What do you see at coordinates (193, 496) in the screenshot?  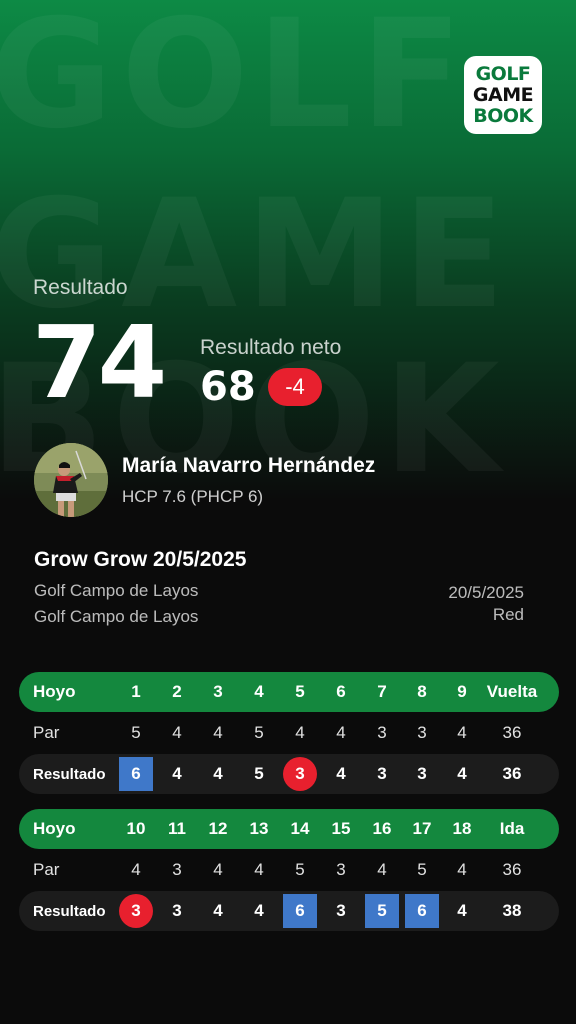 I see `player-handicap: HCP 7.6 (PHCP 6)` at bounding box center [193, 496].